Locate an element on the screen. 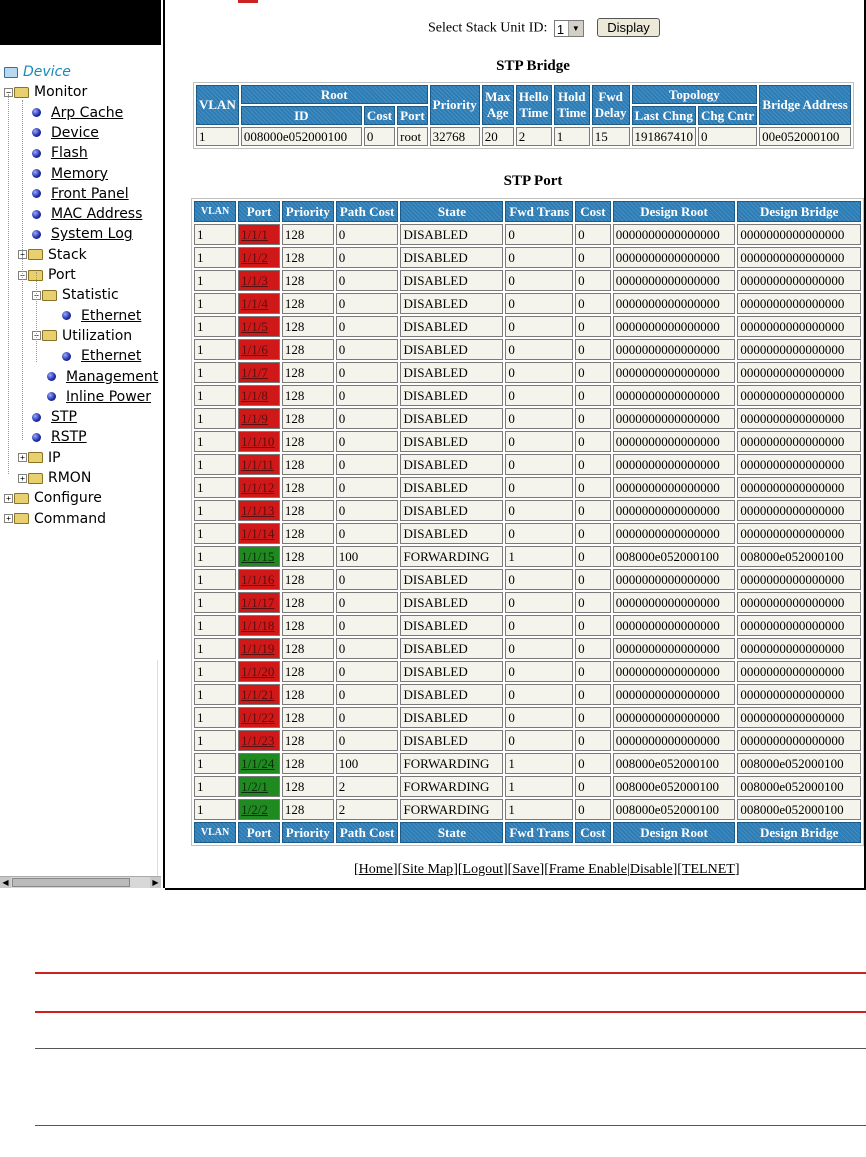 The width and height of the screenshot is (866, 1157). cell-port: 1/1/15 is located at coordinates (259, 556).